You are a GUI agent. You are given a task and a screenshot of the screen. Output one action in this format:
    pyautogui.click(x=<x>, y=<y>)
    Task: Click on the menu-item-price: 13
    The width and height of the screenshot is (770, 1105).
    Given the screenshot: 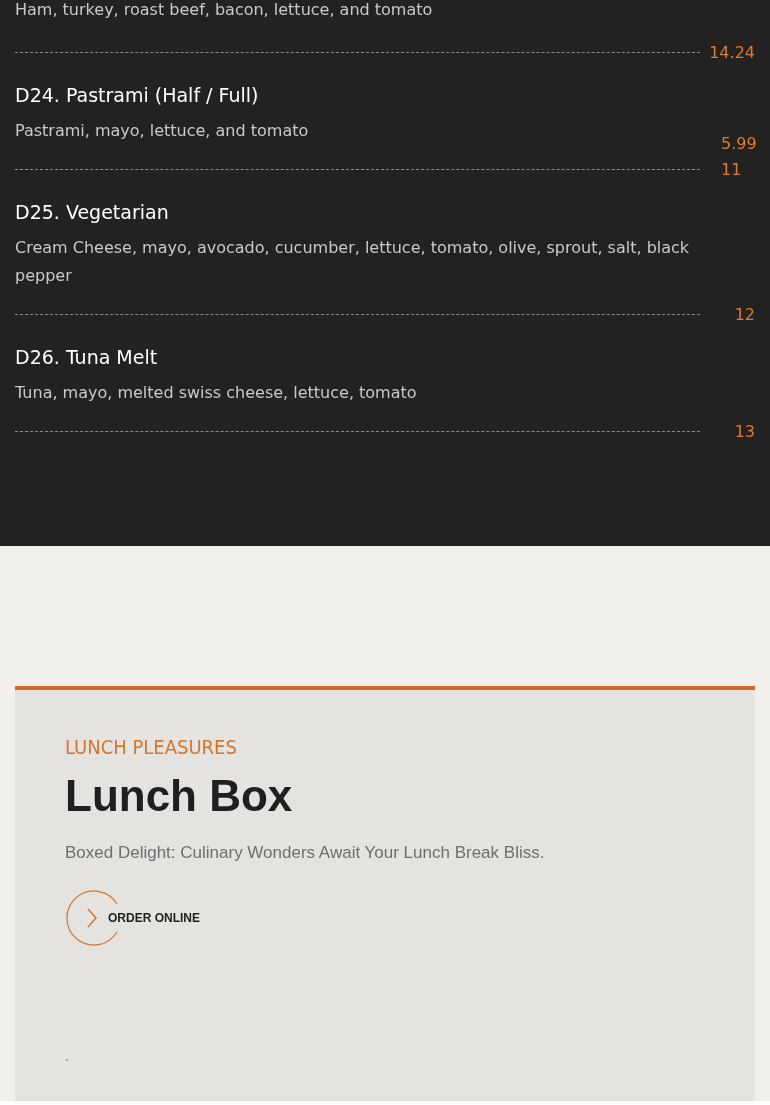 What is the action you would take?
    pyautogui.click(x=744, y=432)
    